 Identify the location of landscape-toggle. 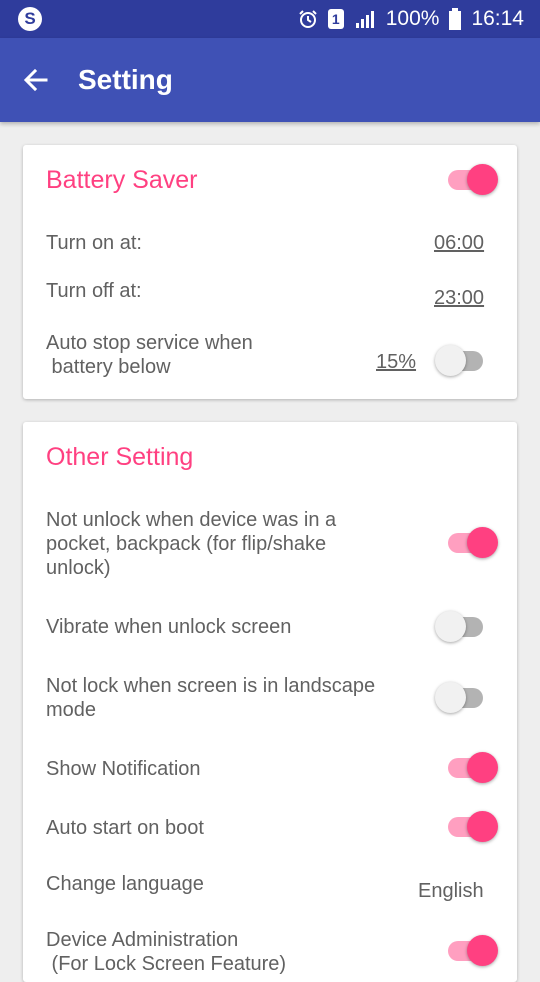
(461, 697).